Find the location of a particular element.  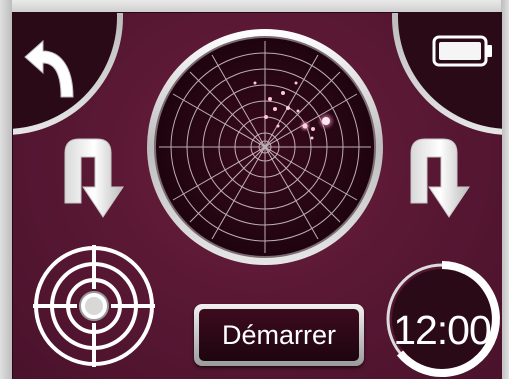

back-button is located at coordinates (68, 74).